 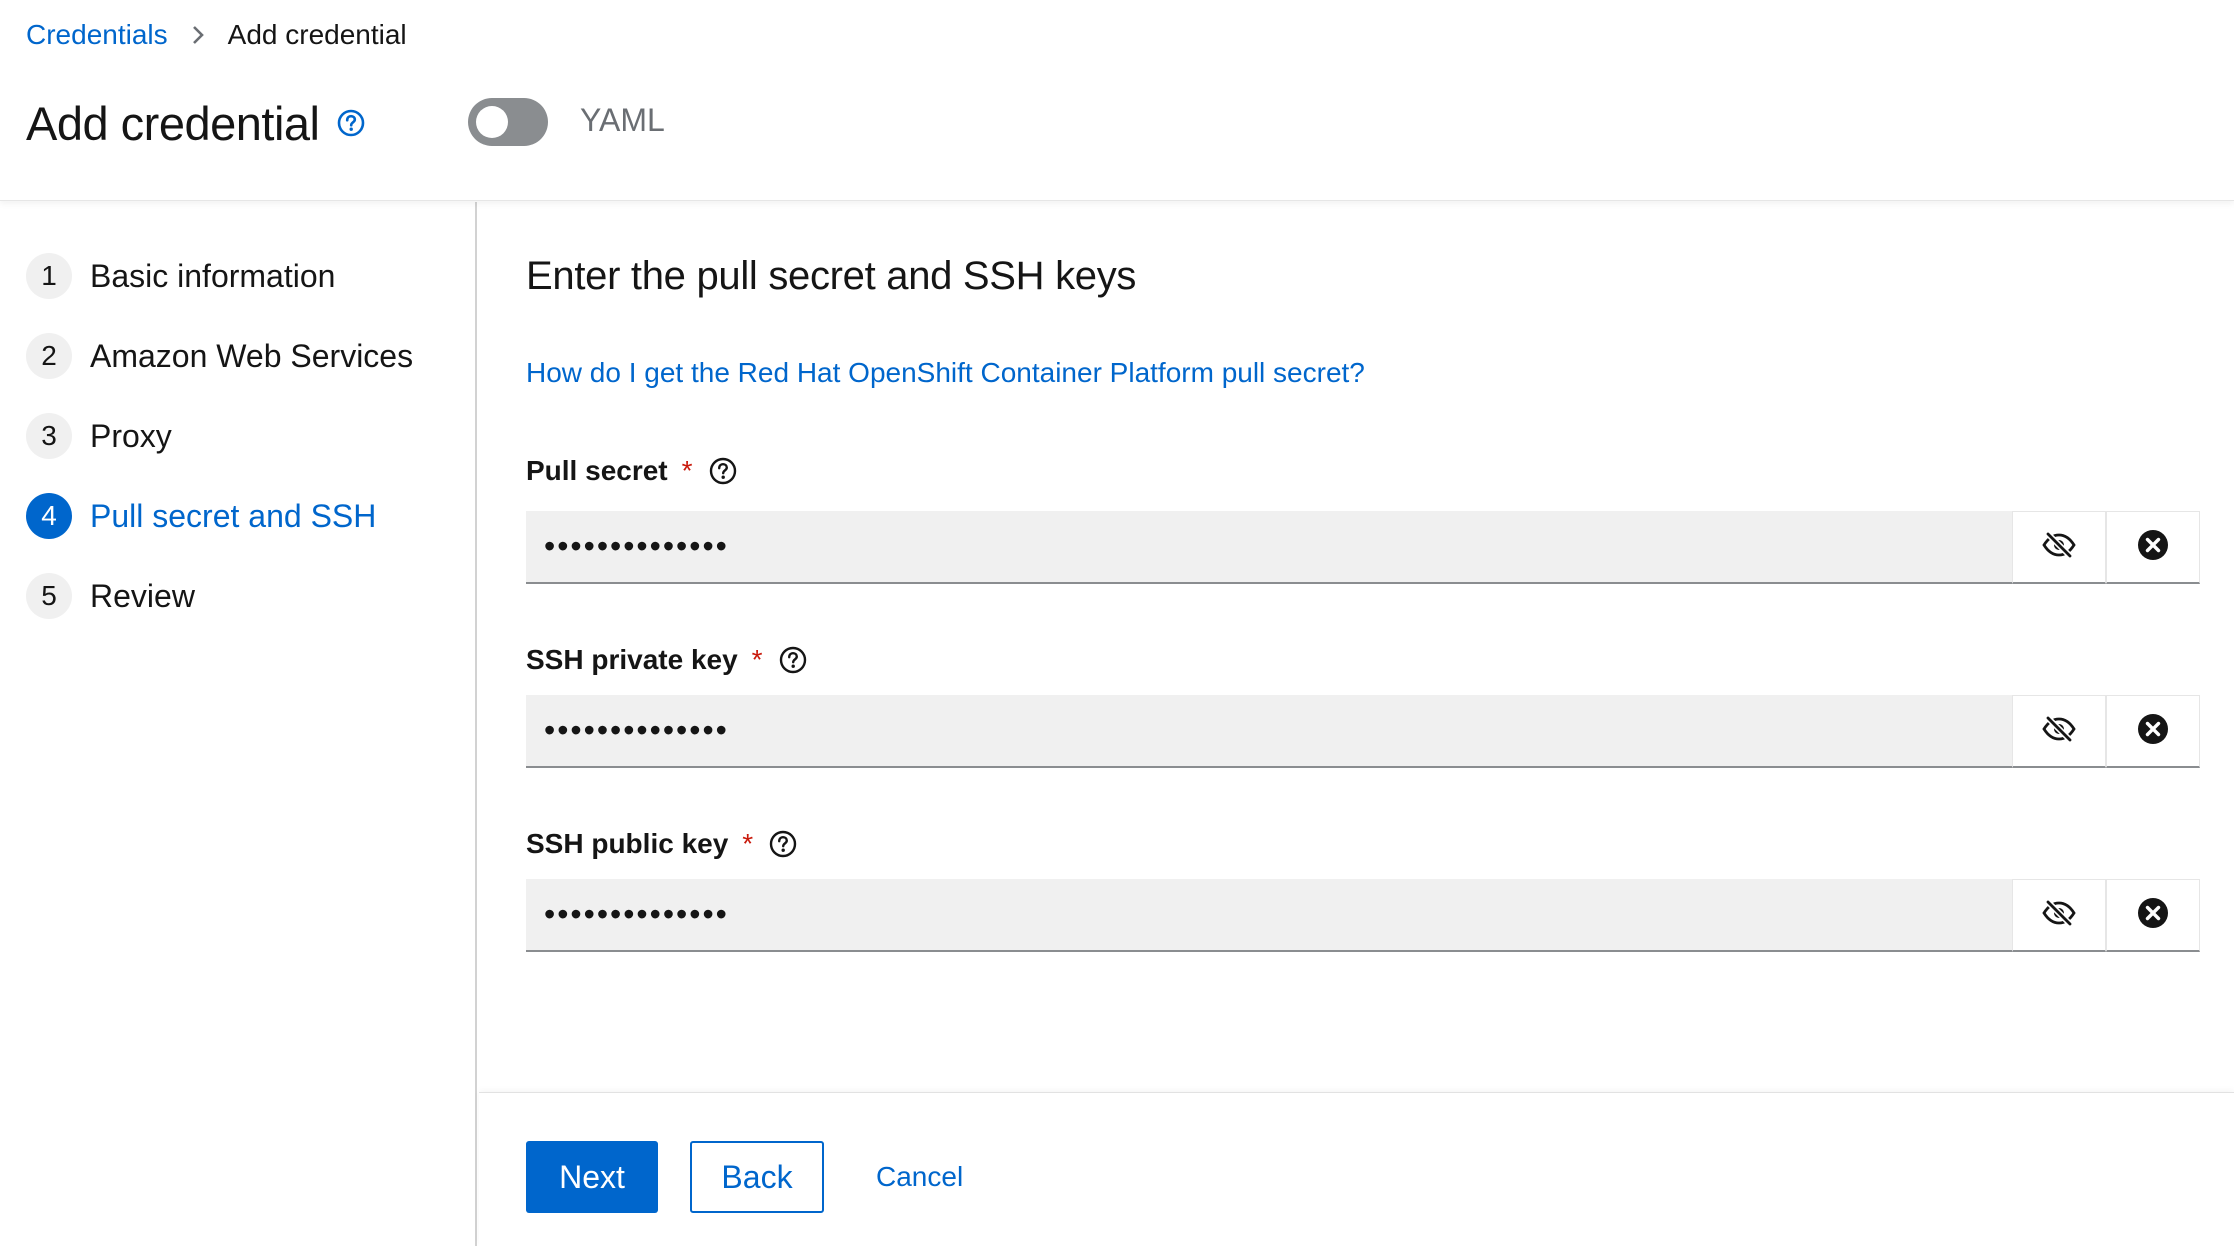 What do you see at coordinates (131, 435) in the screenshot?
I see `step-label: Proxy` at bounding box center [131, 435].